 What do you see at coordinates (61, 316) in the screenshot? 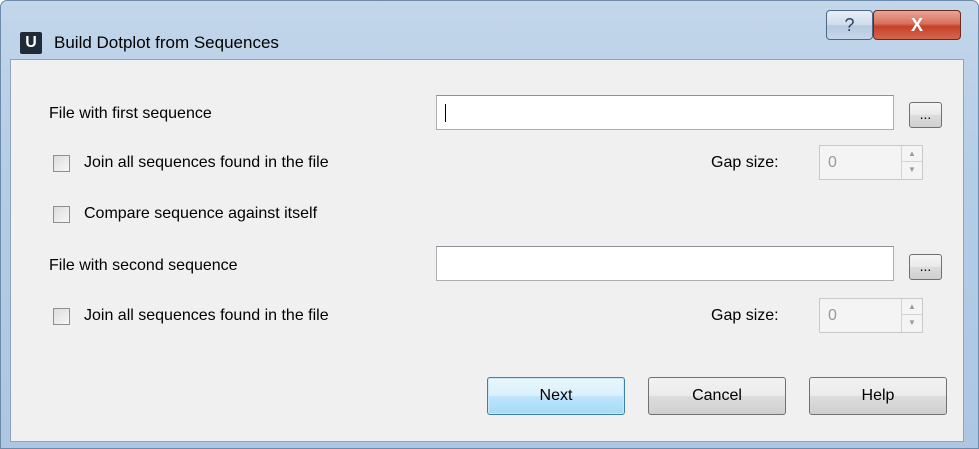
I see `join-second-checkbox` at bounding box center [61, 316].